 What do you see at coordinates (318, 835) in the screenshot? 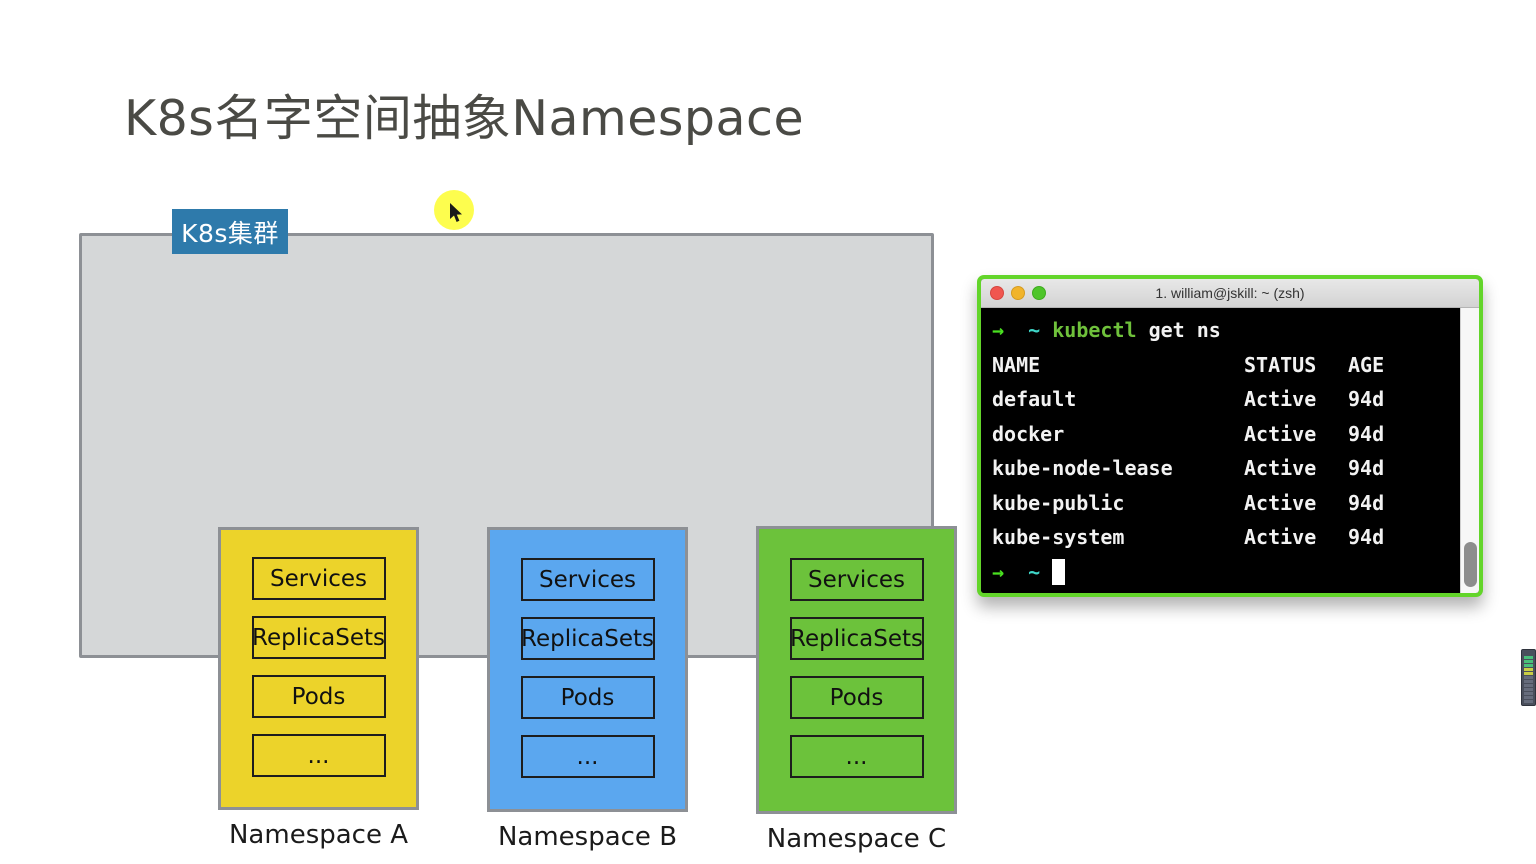
I see `namespace-a-label: Namespace A` at bounding box center [318, 835].